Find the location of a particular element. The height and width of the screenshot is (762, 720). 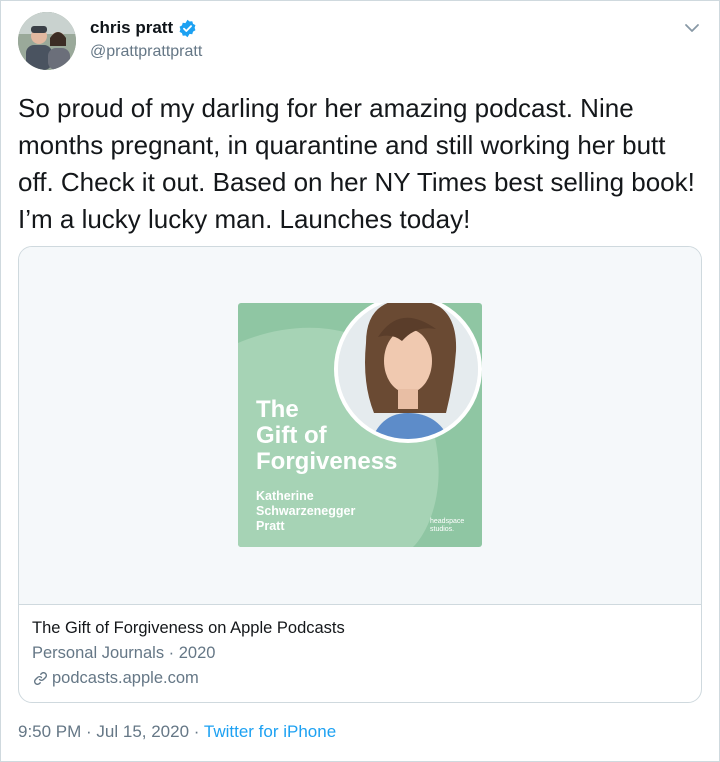

card-domain-row: podcasts.apple.com is located at coordinates (115, 678).